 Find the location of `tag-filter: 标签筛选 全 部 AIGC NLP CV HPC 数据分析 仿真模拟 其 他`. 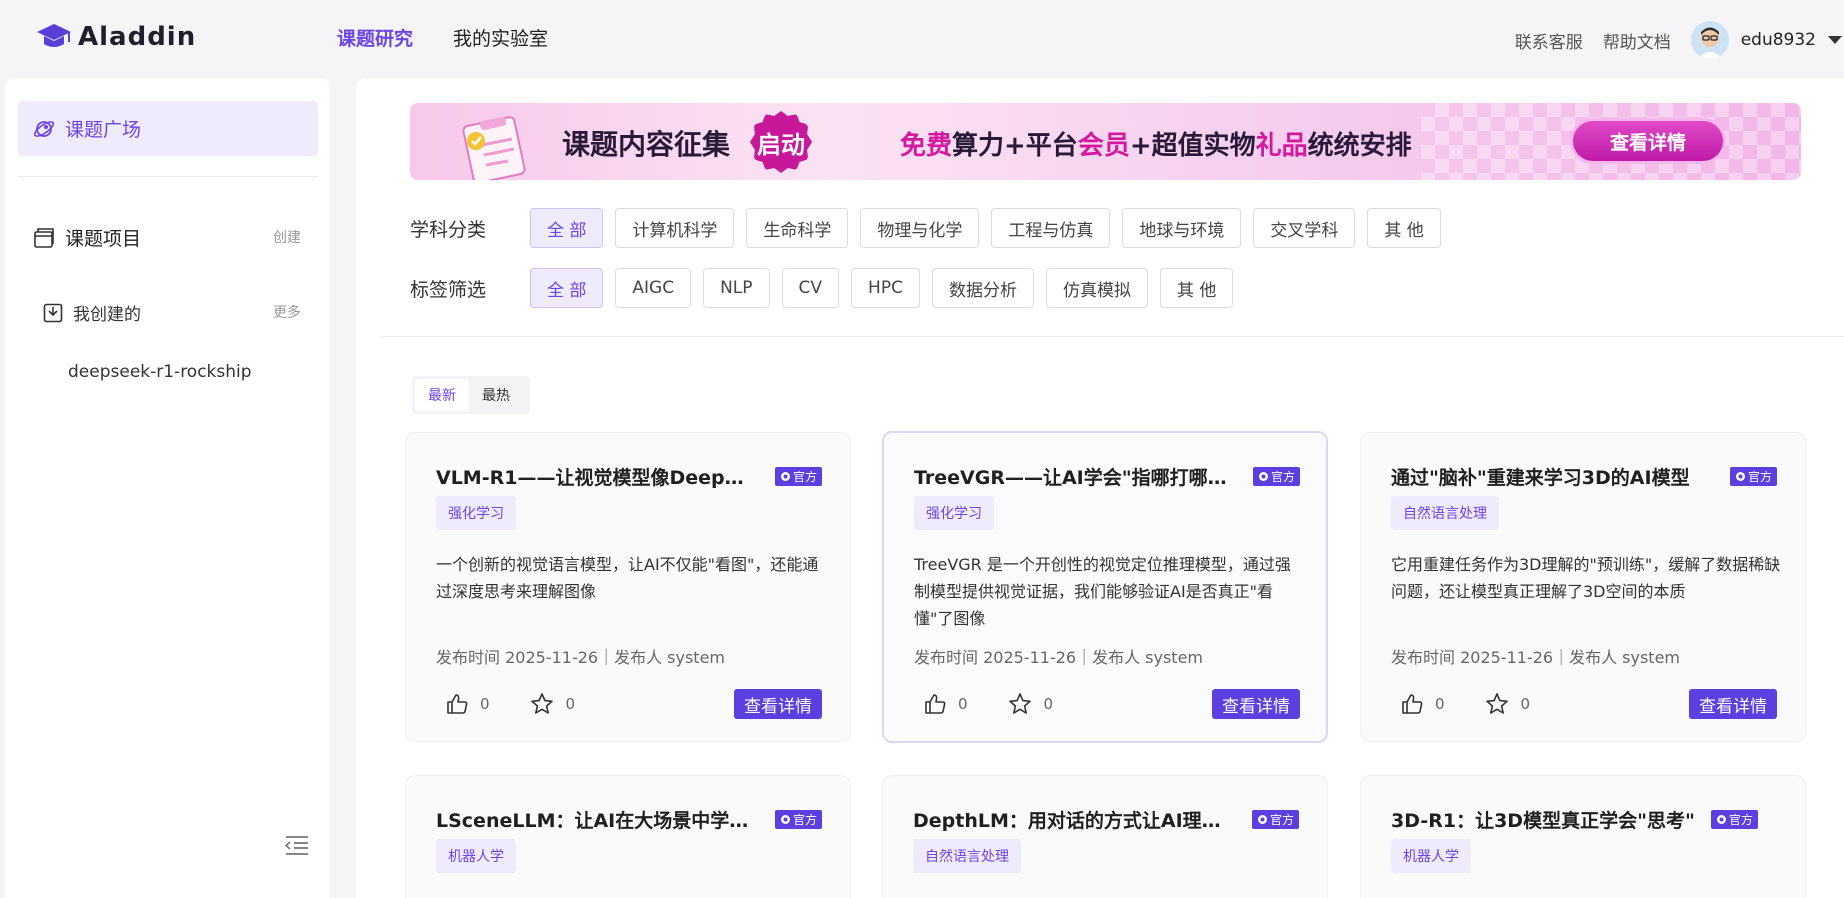

tag-filter: 标签筛选 全 部 AIGC NLP CV HPC 数据分析 仿真模拟 其 他 is located at coordinates (827, 288).